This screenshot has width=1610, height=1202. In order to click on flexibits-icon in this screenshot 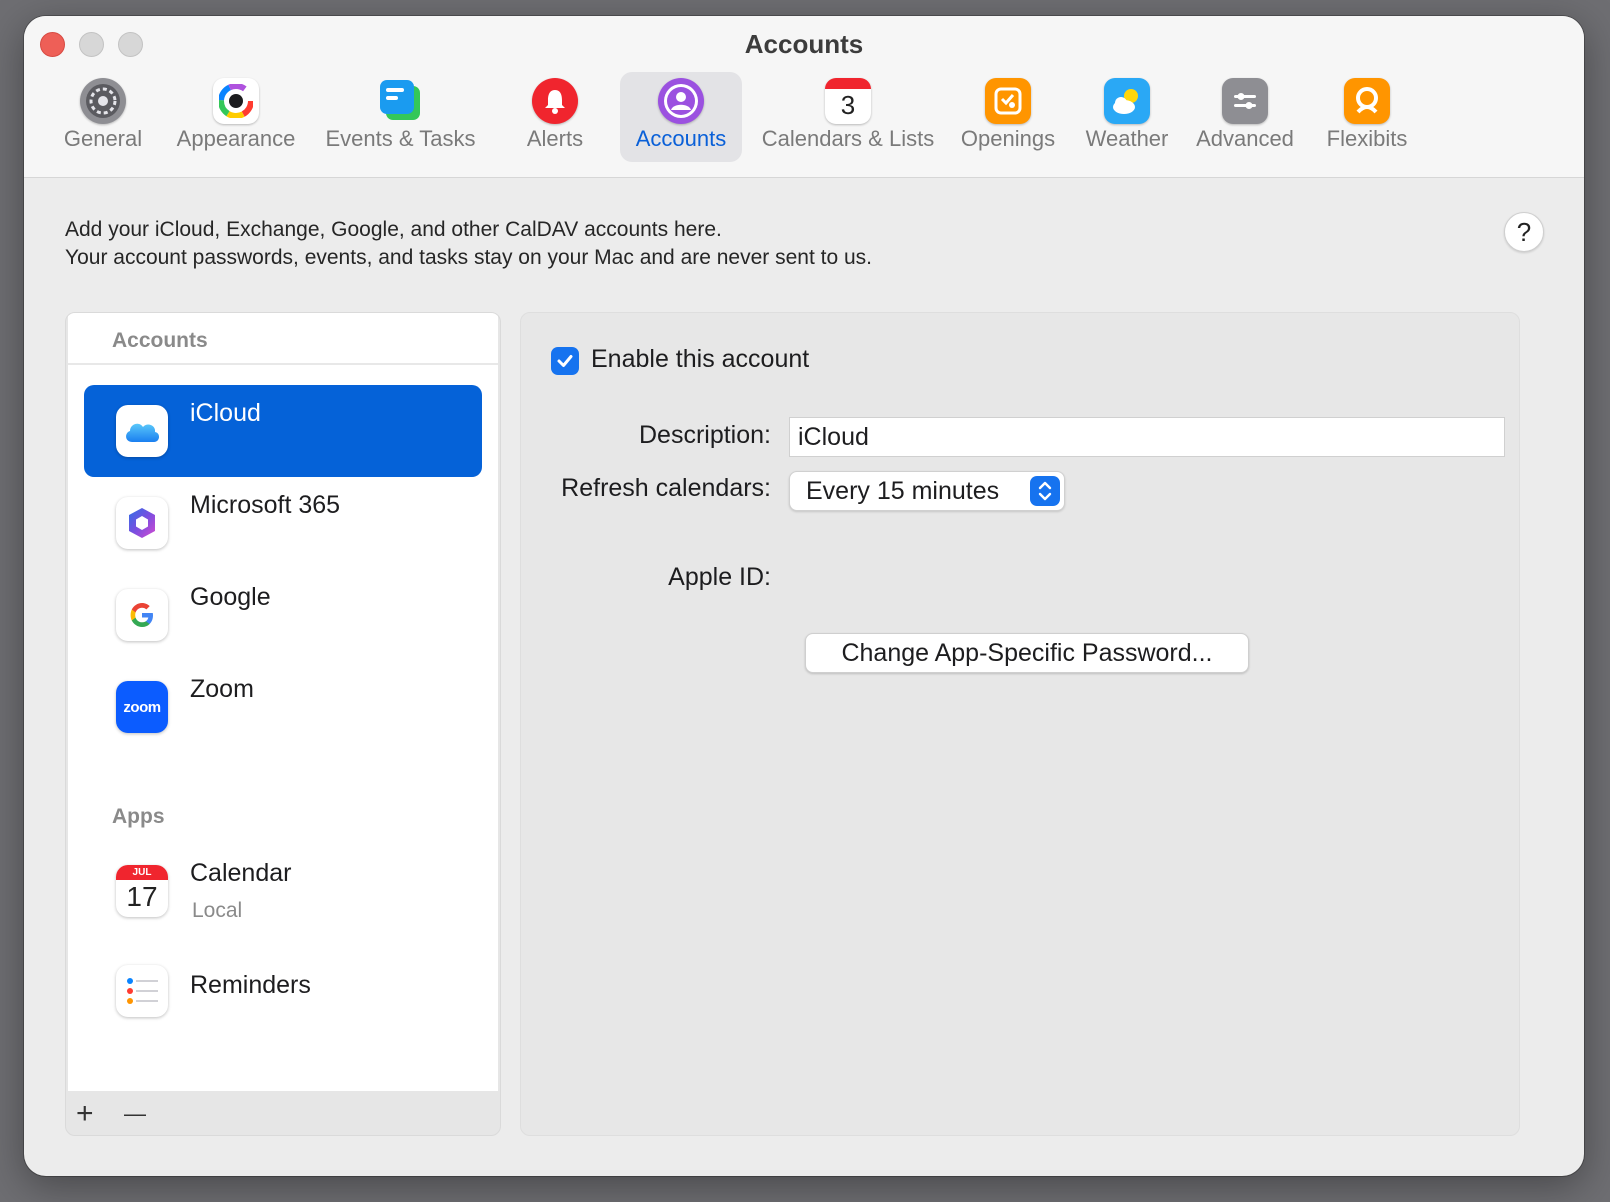, I will do `click(1367, 101)`.